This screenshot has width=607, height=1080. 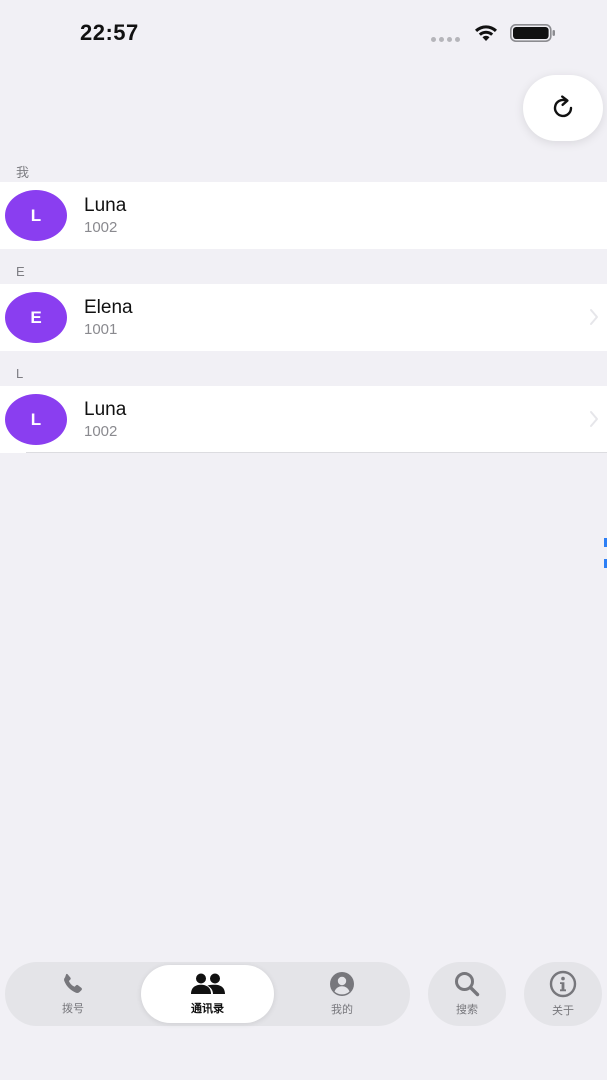 What do you see at coordinates (73, 994) in the screenshot?
I see `tab-dialer: 拨号` at bounding box center [73, 994].